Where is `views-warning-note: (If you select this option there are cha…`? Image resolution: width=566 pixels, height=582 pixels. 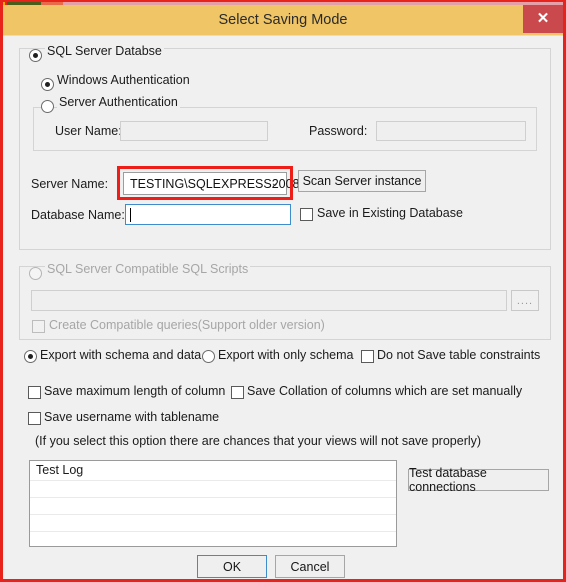
views-warning-note: (If you select this option there are cha… is located at coordinates (258, 441).